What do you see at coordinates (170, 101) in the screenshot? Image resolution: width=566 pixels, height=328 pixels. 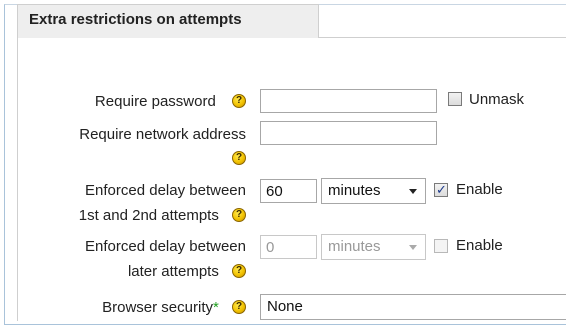 I see `require-password-label: Require password ?` at bounding box center [170, 101].